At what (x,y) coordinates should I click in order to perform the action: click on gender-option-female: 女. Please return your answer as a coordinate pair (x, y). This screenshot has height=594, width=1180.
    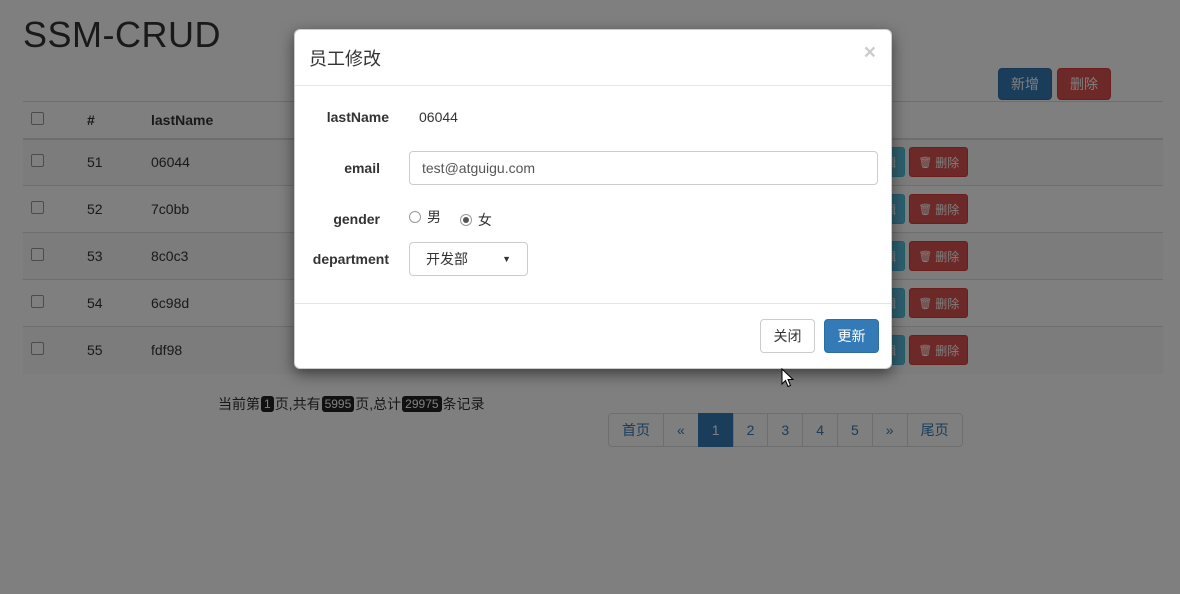
    Looking at the image, I should click on (475, 220).